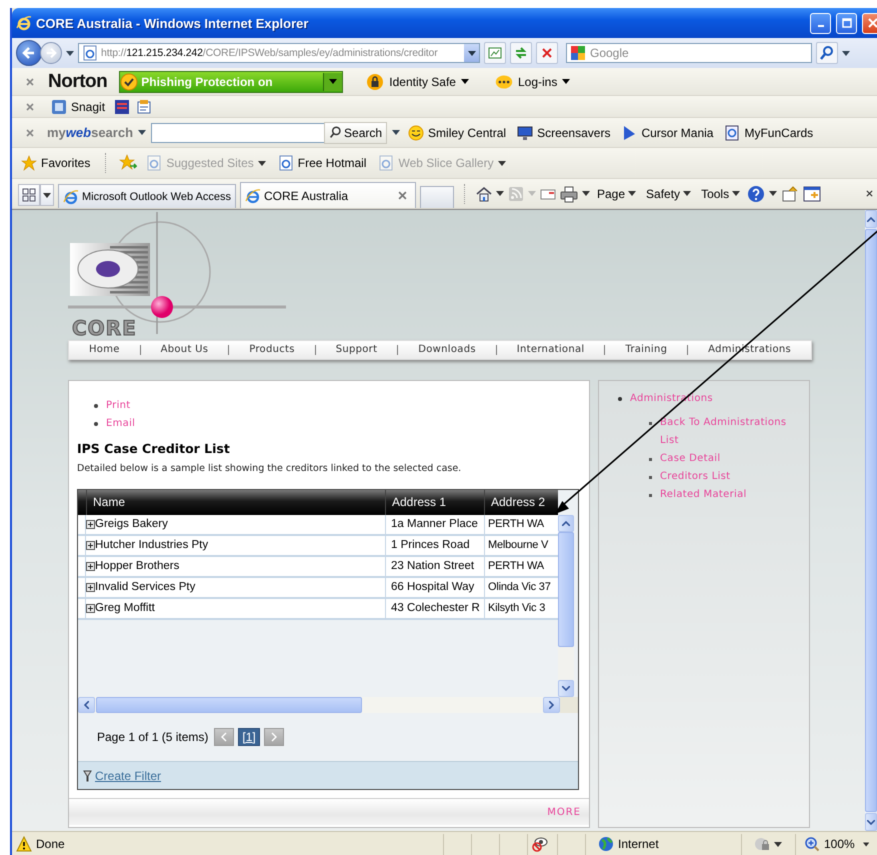 The width and height of the screenshot is (877, 855). Describe the element at coordinates (434, 566) in the screenshot. I see `table-cell: 23 Nation Street` at that location.